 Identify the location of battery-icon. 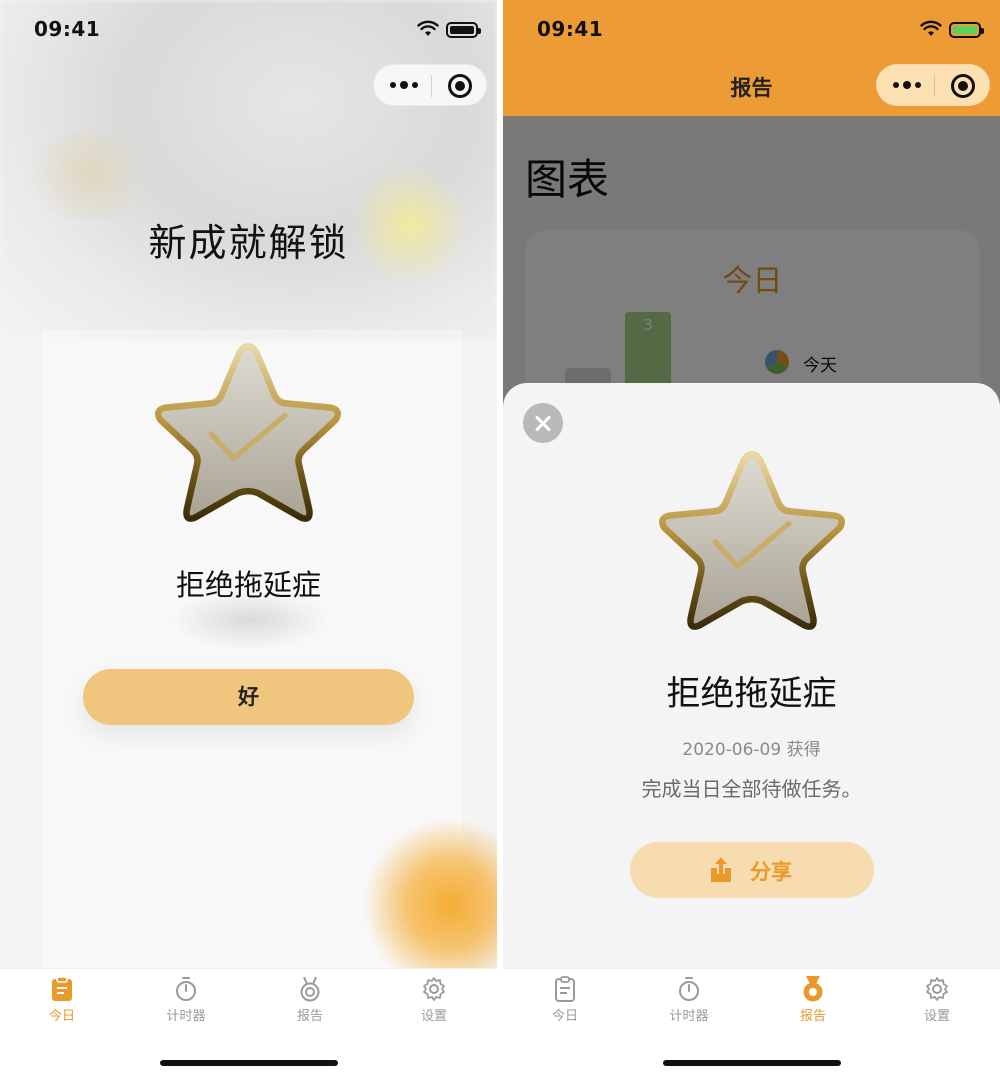
(463, 30).